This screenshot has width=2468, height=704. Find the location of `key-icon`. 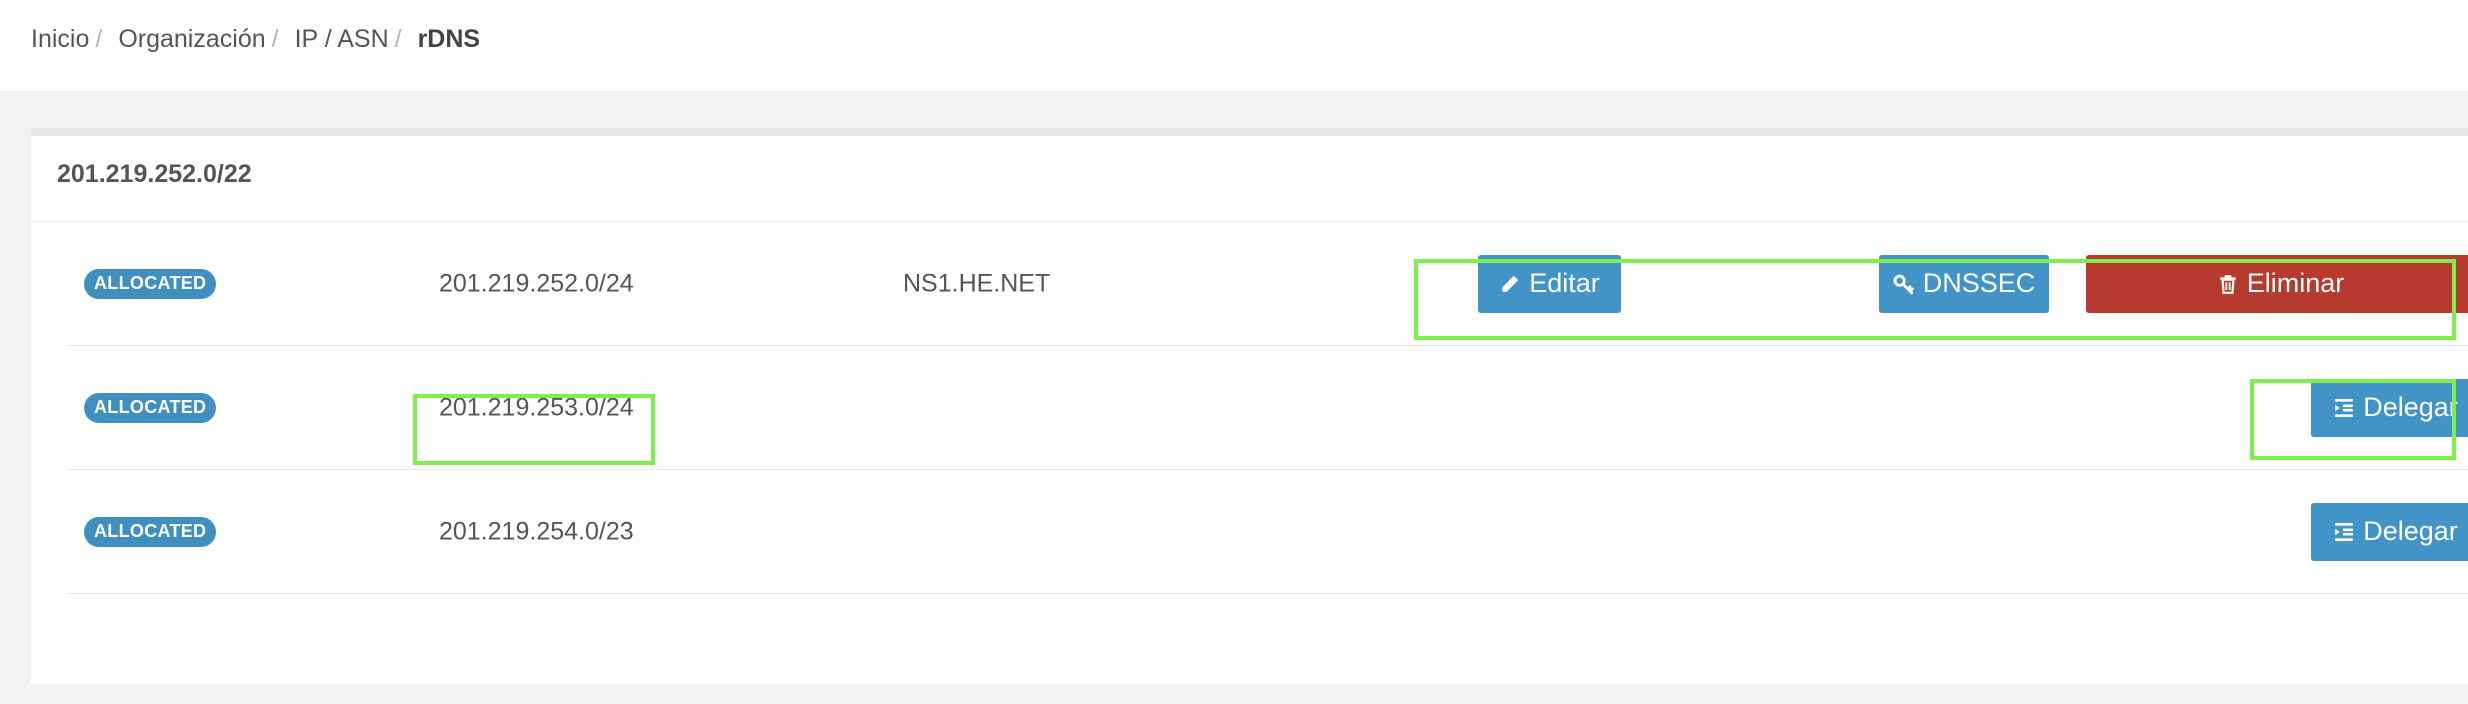

key-icon is located at coordinates (1904, 284).